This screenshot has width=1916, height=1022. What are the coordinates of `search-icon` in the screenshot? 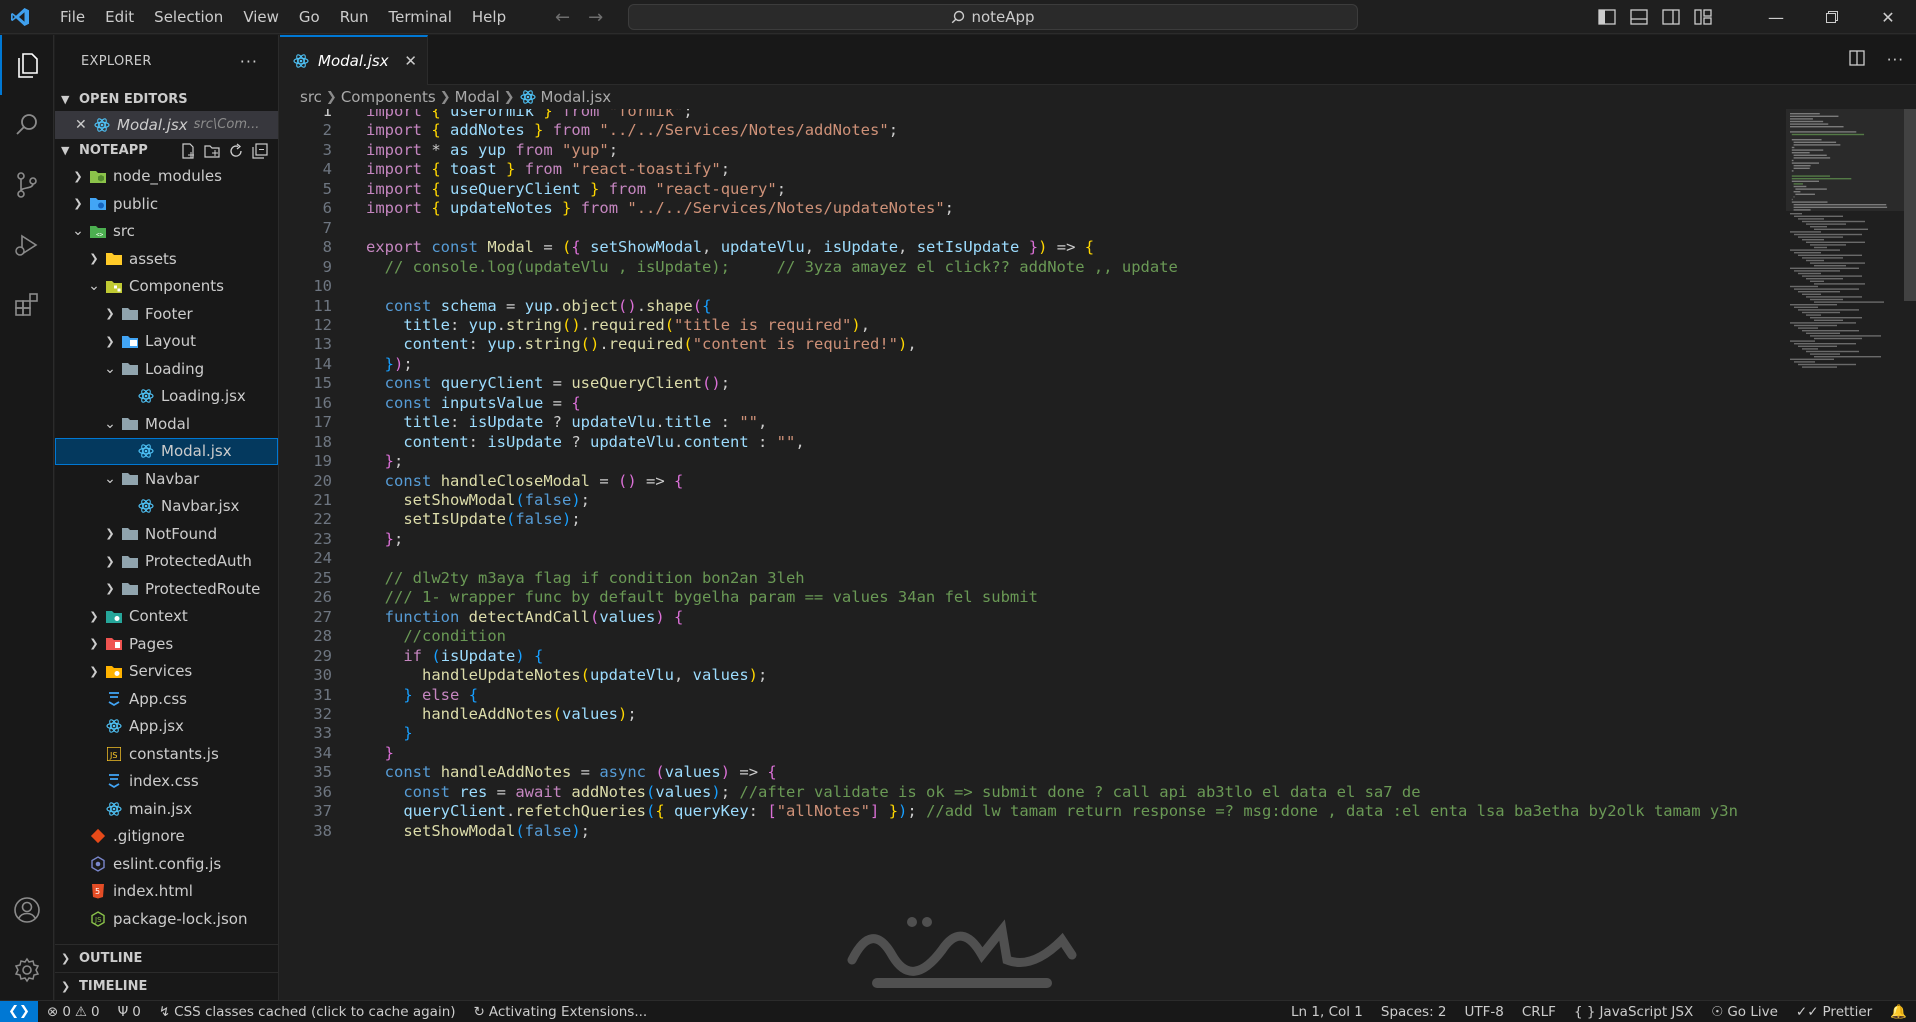 It's located at (27, 125).